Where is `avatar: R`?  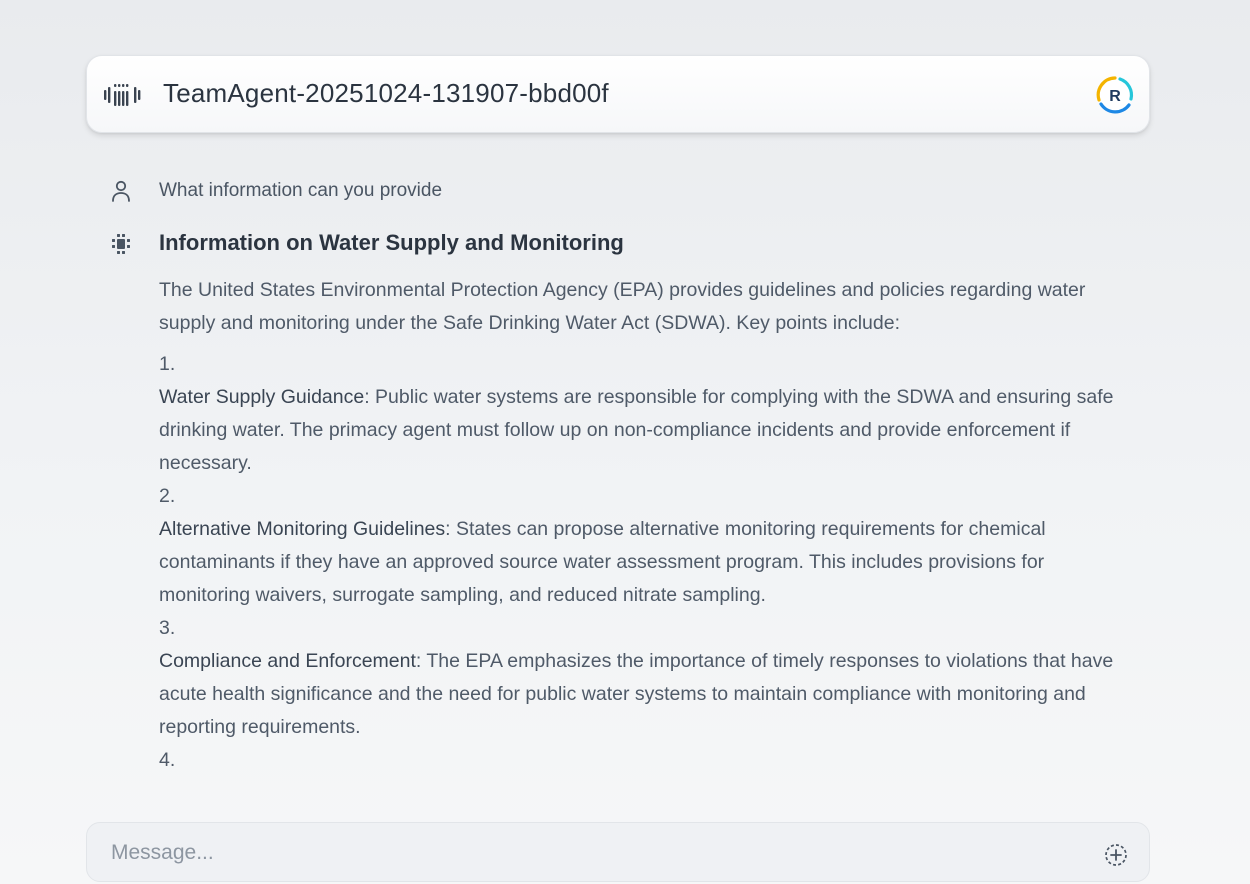
avatar: R is located at coordinates (1115, 95).